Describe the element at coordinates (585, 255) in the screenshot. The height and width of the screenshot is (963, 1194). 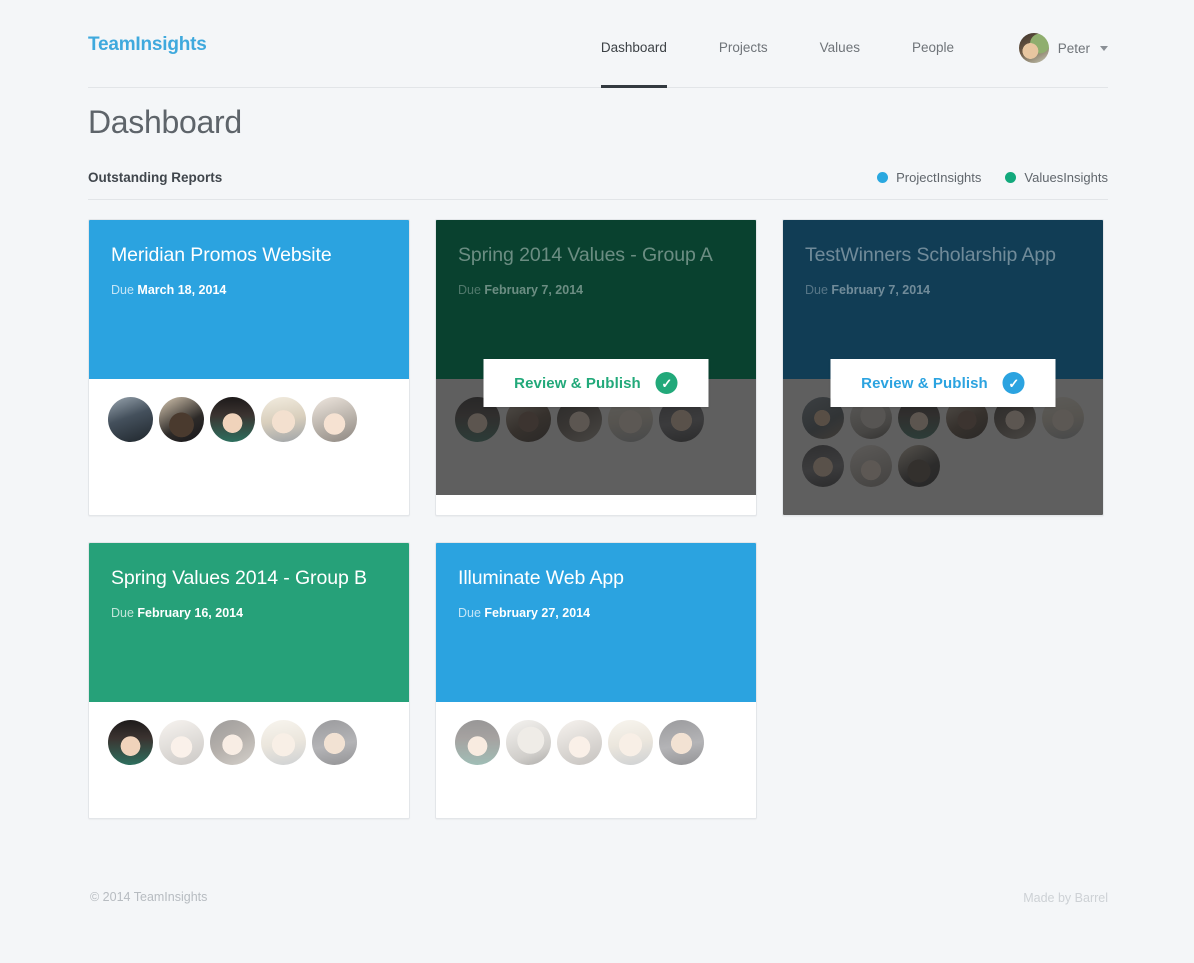
I see `report-card-title: Spring 2014 Values - Group A` at that location.